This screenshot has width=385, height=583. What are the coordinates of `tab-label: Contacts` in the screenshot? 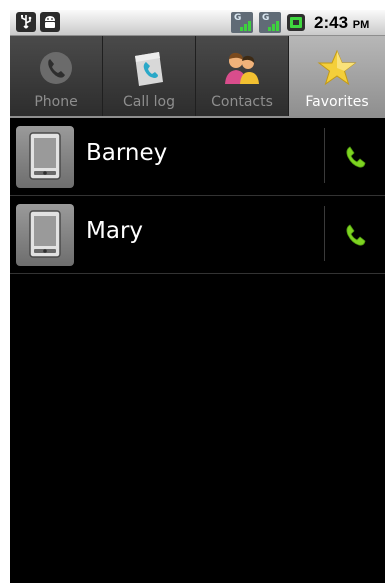 It's located at (242, 102).